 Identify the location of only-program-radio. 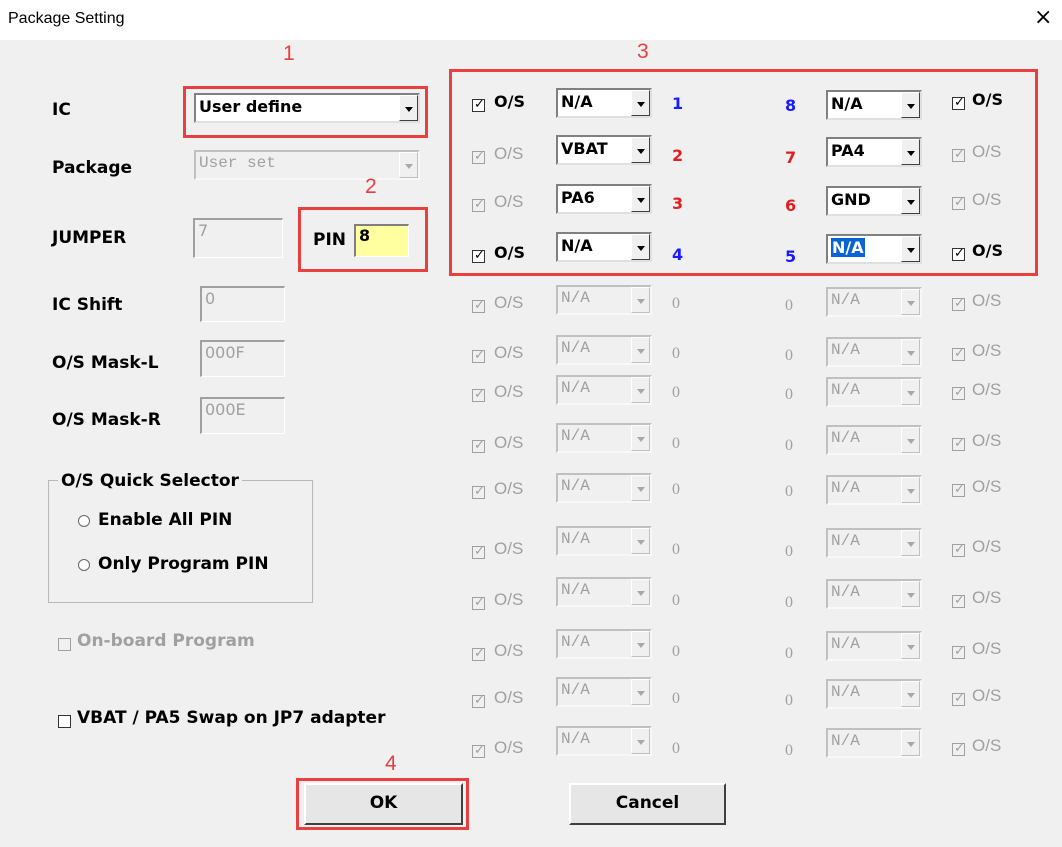
(84, 565).